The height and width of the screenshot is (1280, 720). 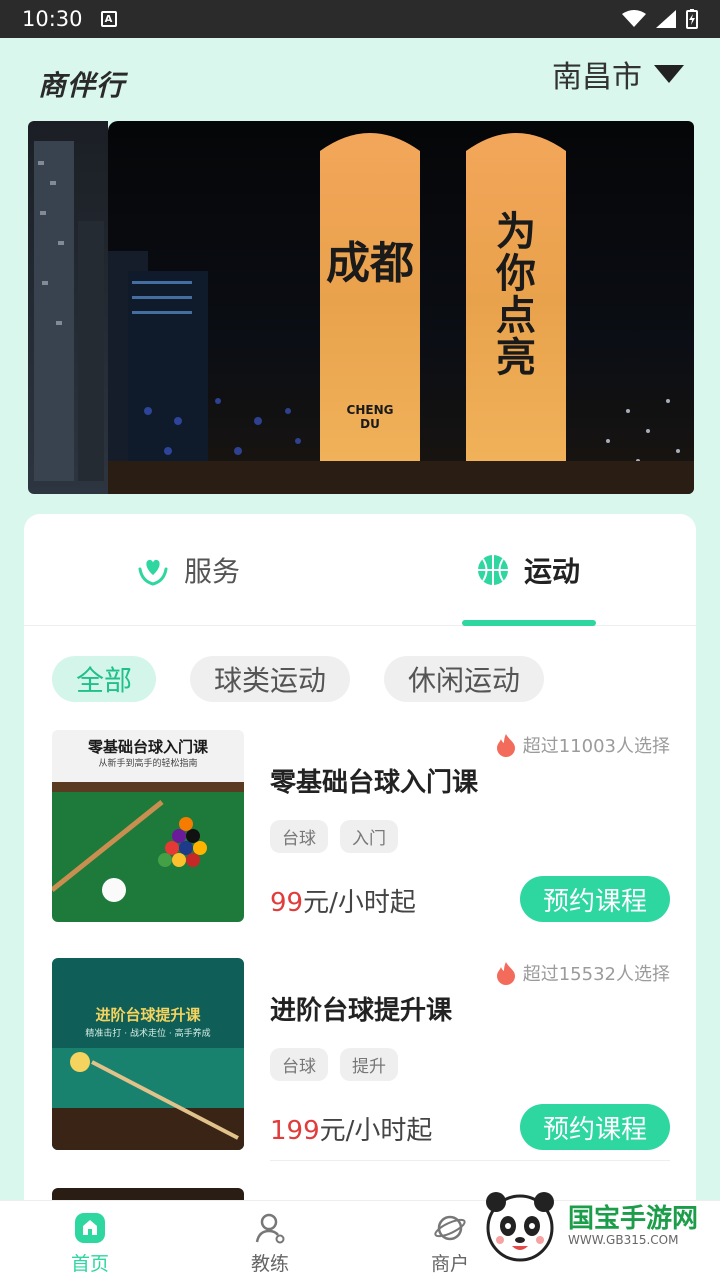 I want to click on heart-hands-icon, so click(x=153, y=572).